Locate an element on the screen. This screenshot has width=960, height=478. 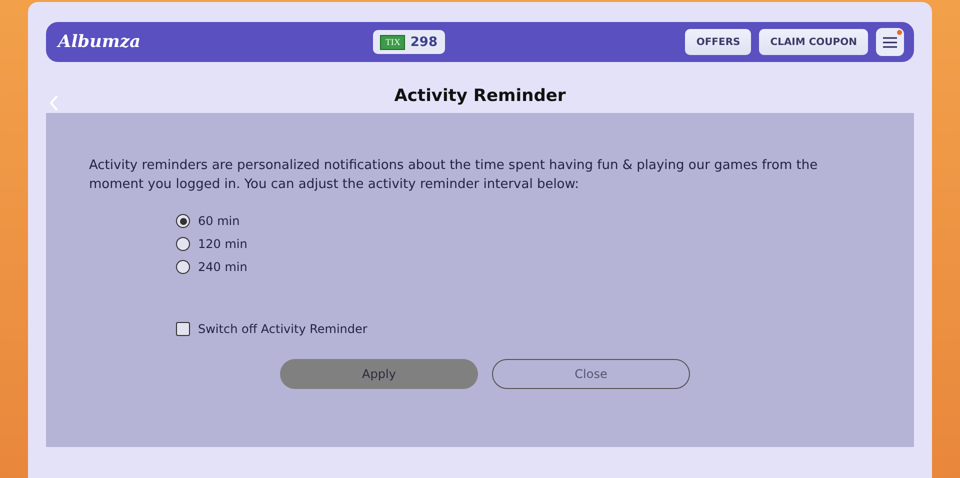
header-button: CLAIM COUPON is located at coordinates (813, 42).